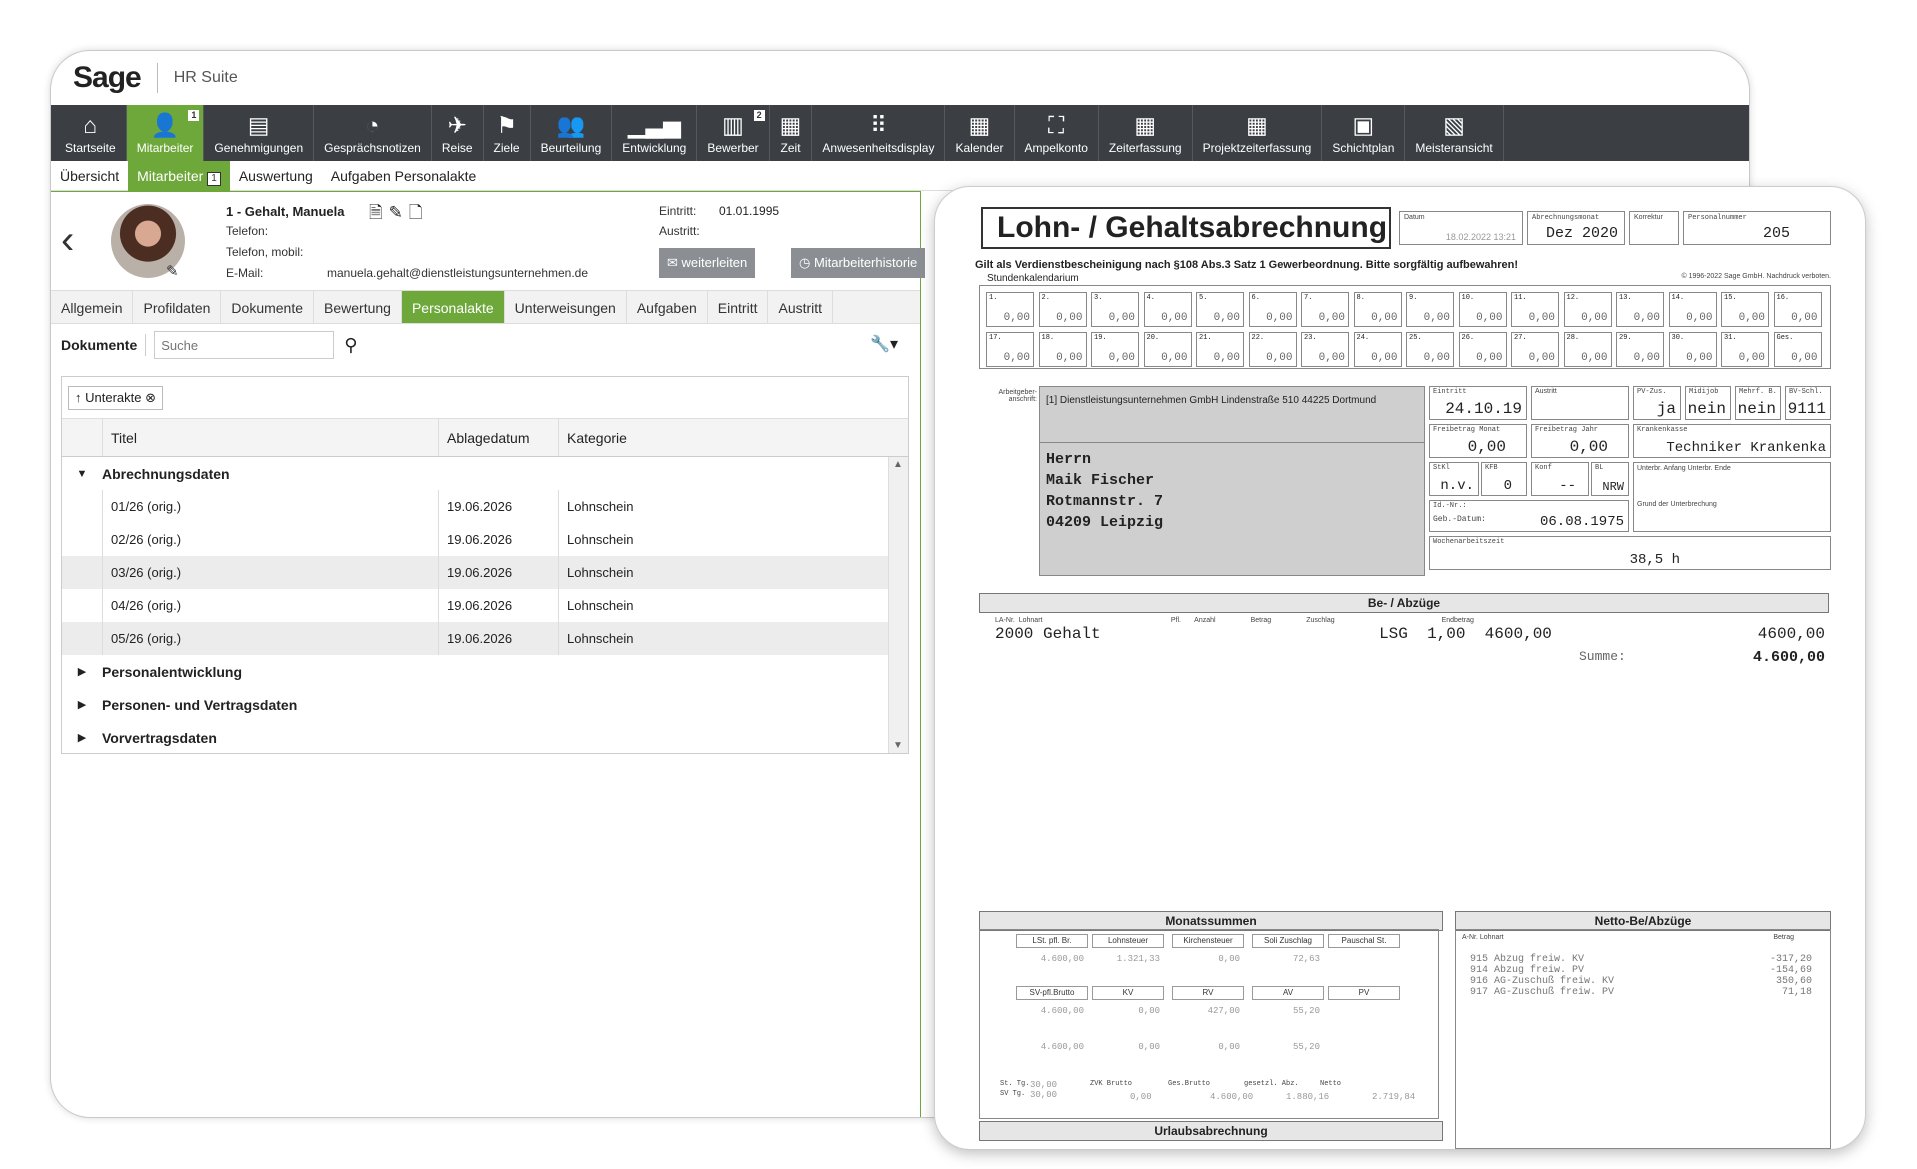  I want to click on calendar-day-cell: 1. 0,00, so click(1010, 309).